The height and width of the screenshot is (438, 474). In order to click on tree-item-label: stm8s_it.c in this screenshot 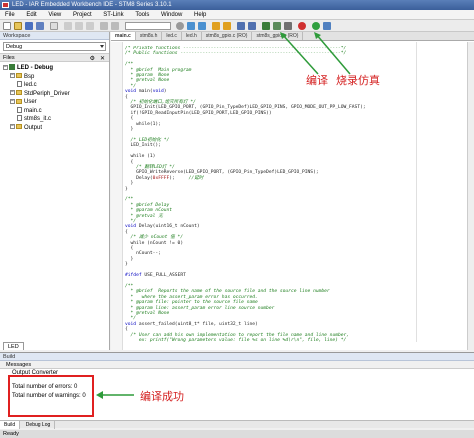, I will do `click(38, 119)`.